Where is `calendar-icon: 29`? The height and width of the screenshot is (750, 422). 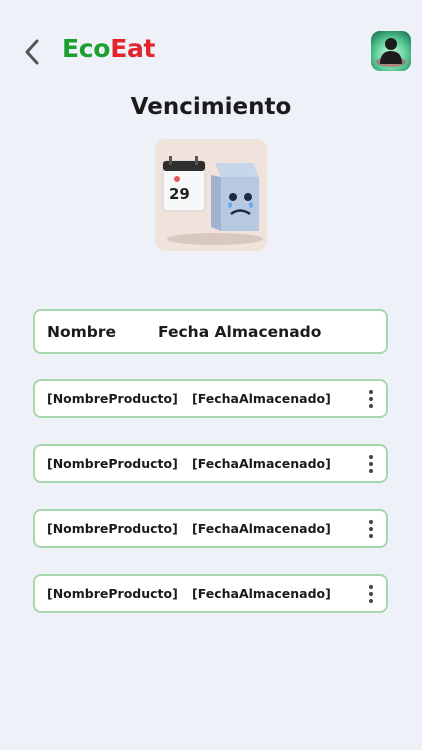
calendar-icon: 29 is located at coordinates (184, 184).